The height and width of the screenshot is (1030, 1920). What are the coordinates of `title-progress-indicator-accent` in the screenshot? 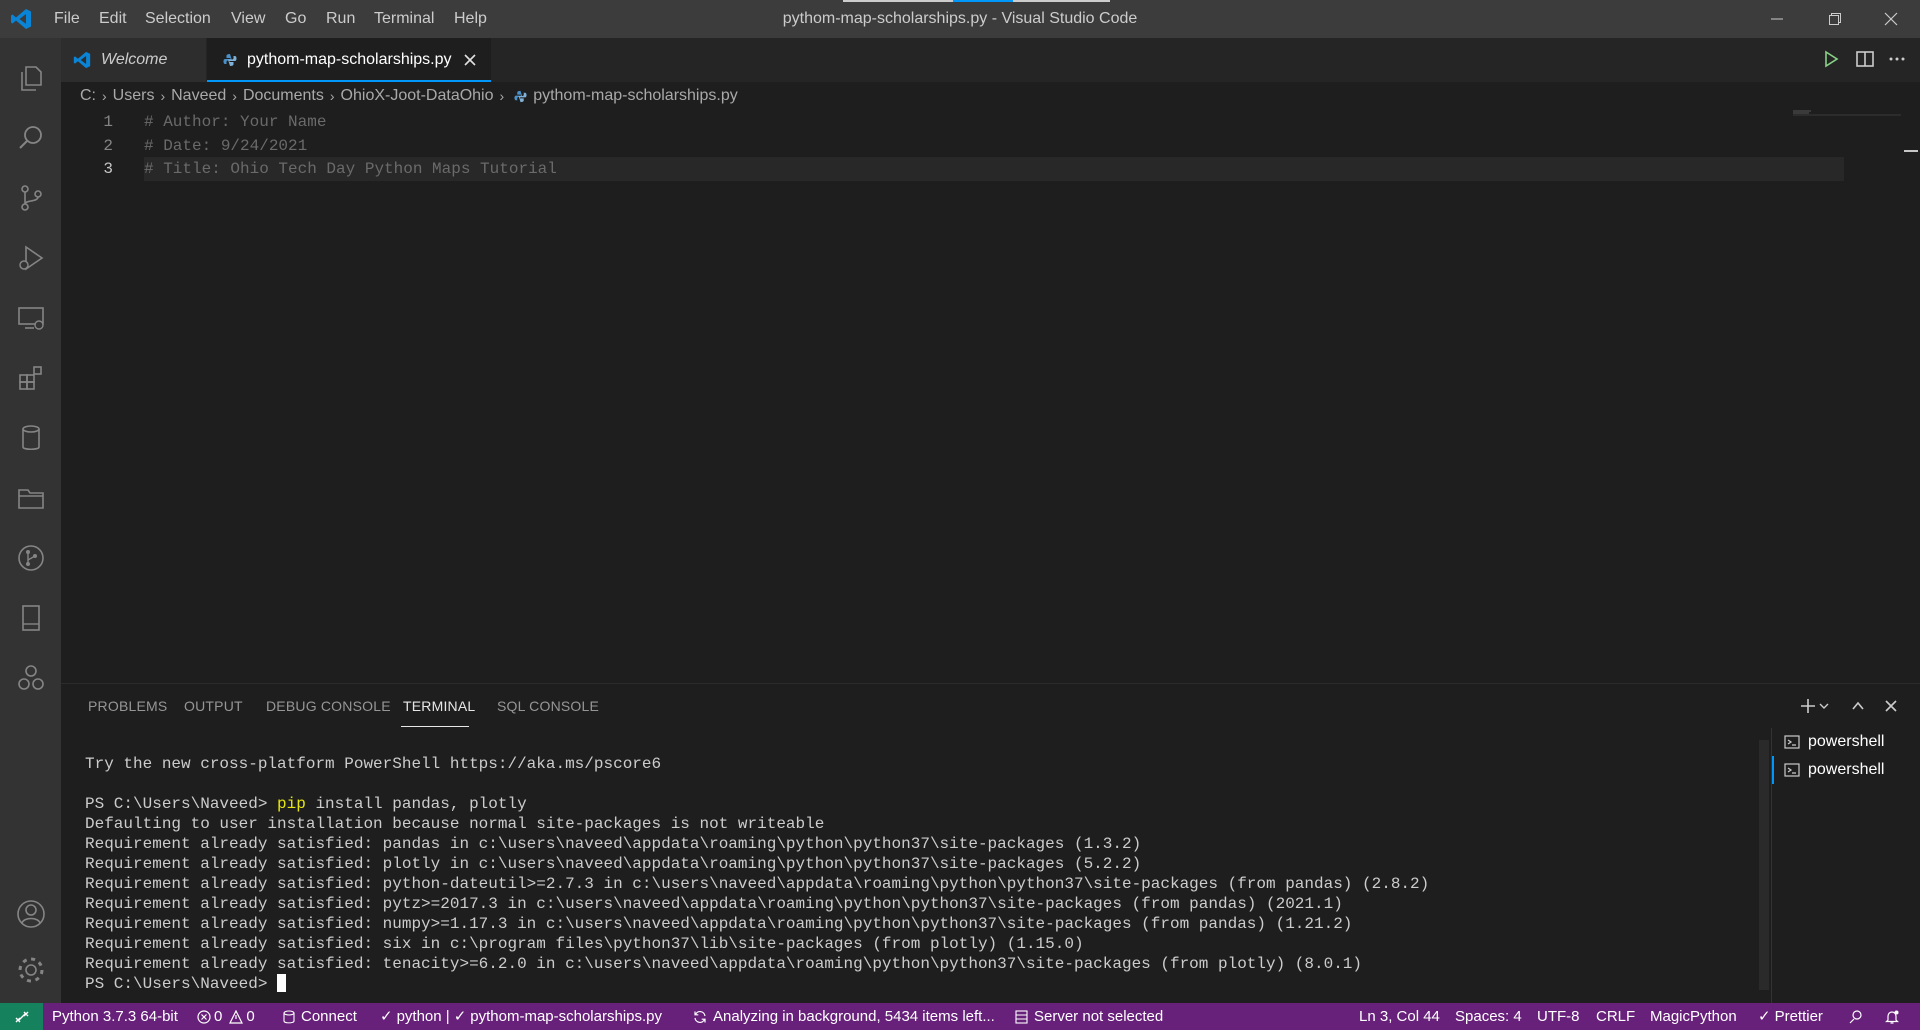 It's located at (983, 1).